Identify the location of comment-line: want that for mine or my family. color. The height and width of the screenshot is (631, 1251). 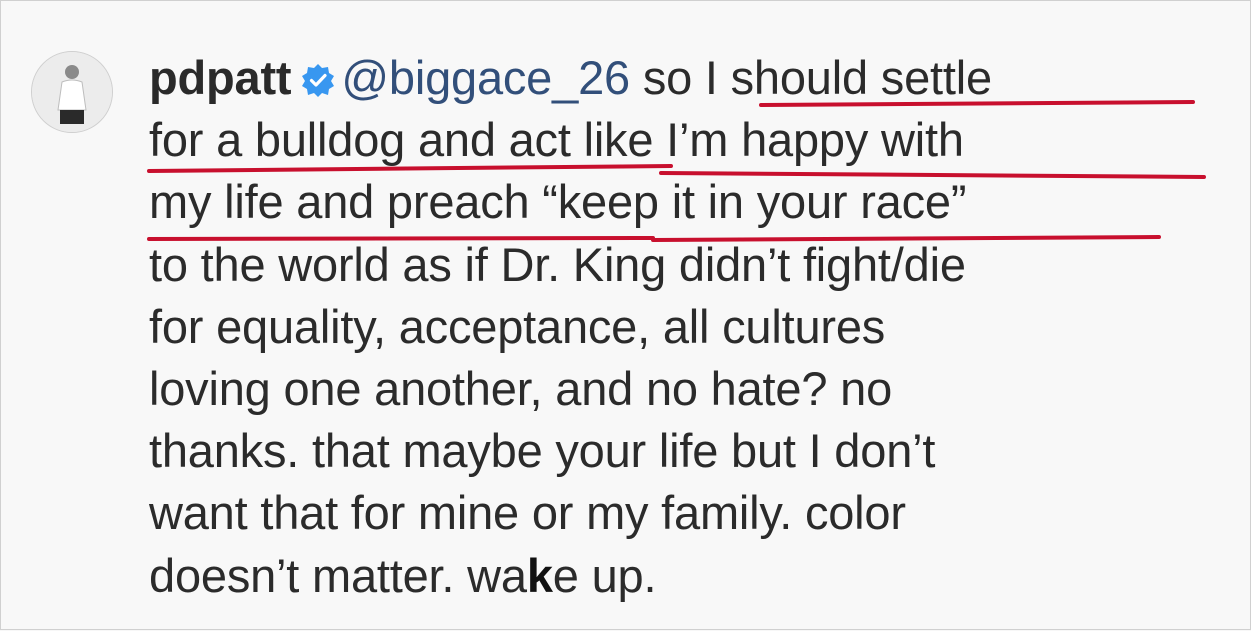
(527, 513).